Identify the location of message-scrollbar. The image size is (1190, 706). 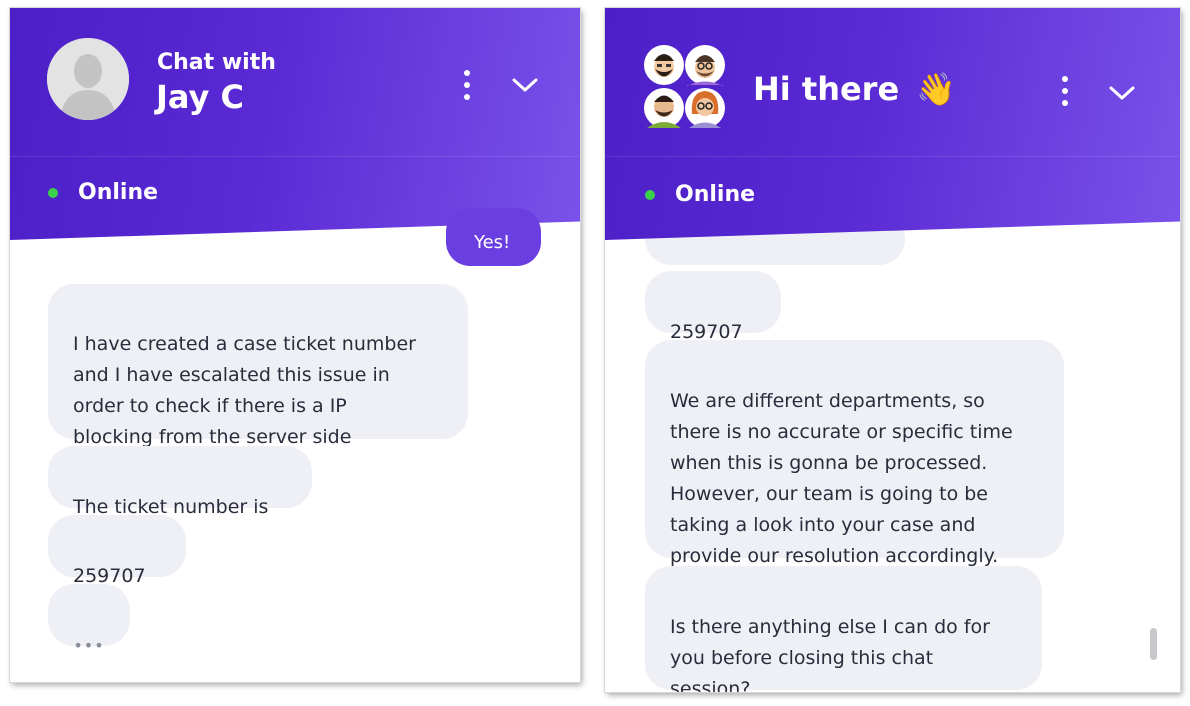
(1153, 644).